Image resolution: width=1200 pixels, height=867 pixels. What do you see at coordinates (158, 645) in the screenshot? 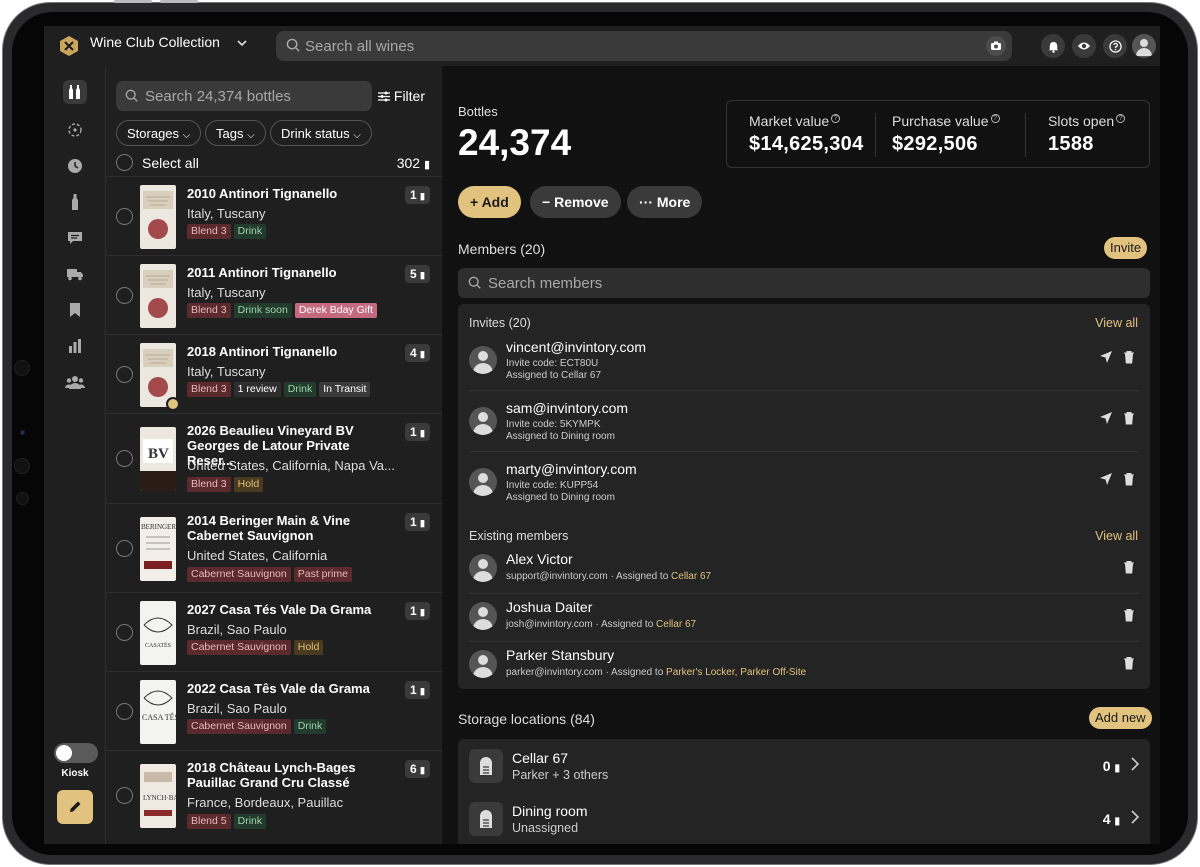
I see `svg-text: CASATÉS` at bounding box center [158, 645].